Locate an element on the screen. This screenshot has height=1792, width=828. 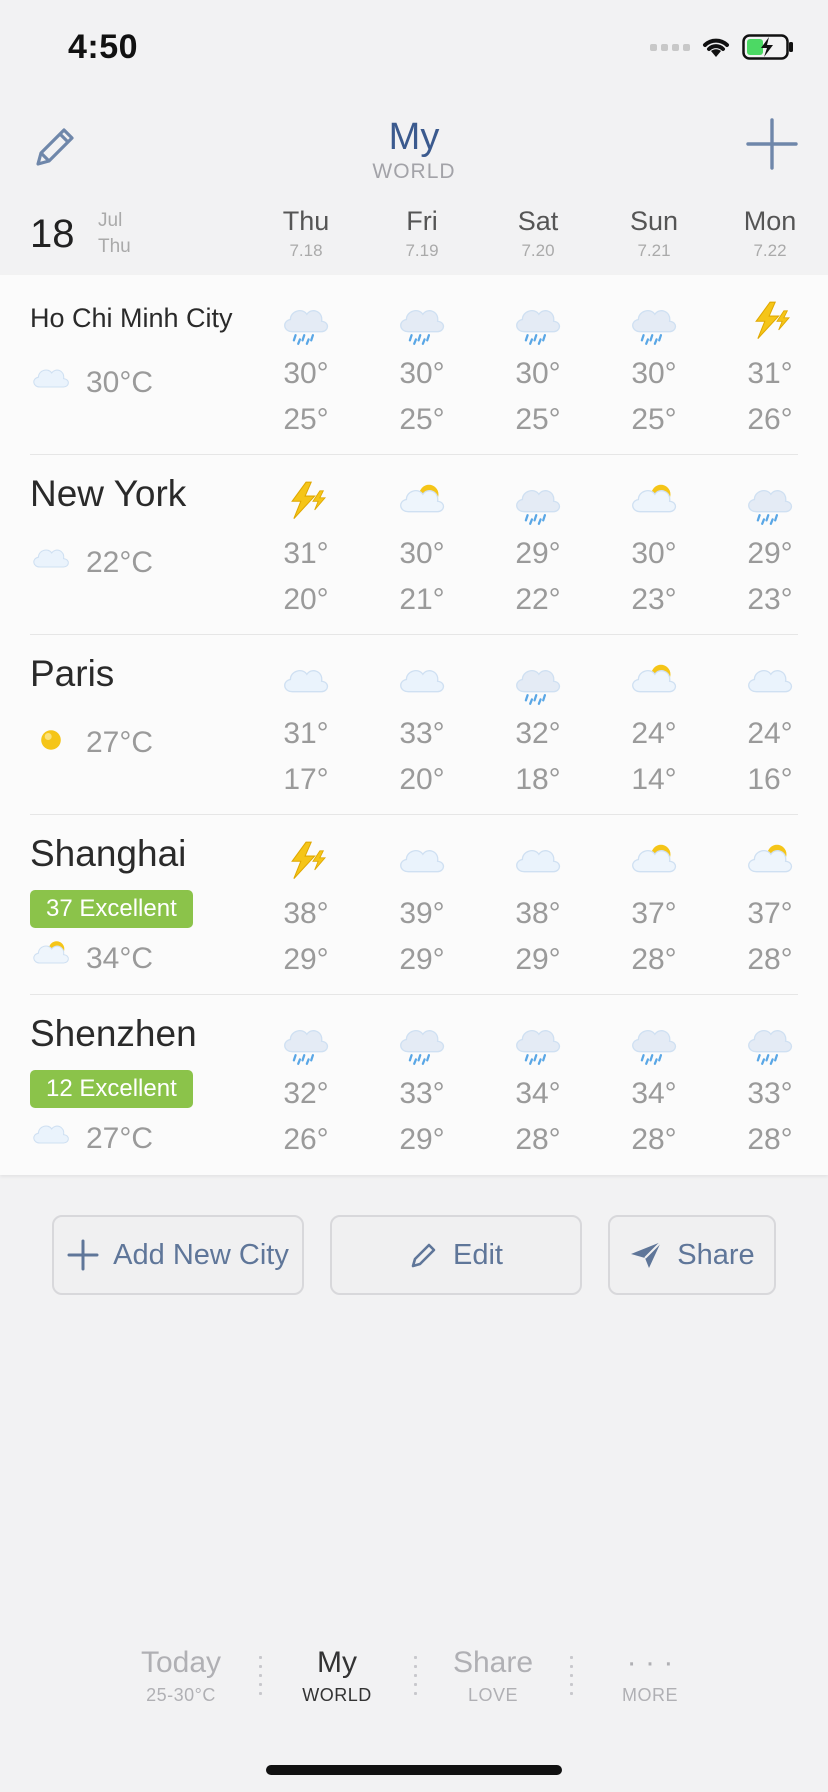
forecast-high: 38° is located at coordinates (538, 913).